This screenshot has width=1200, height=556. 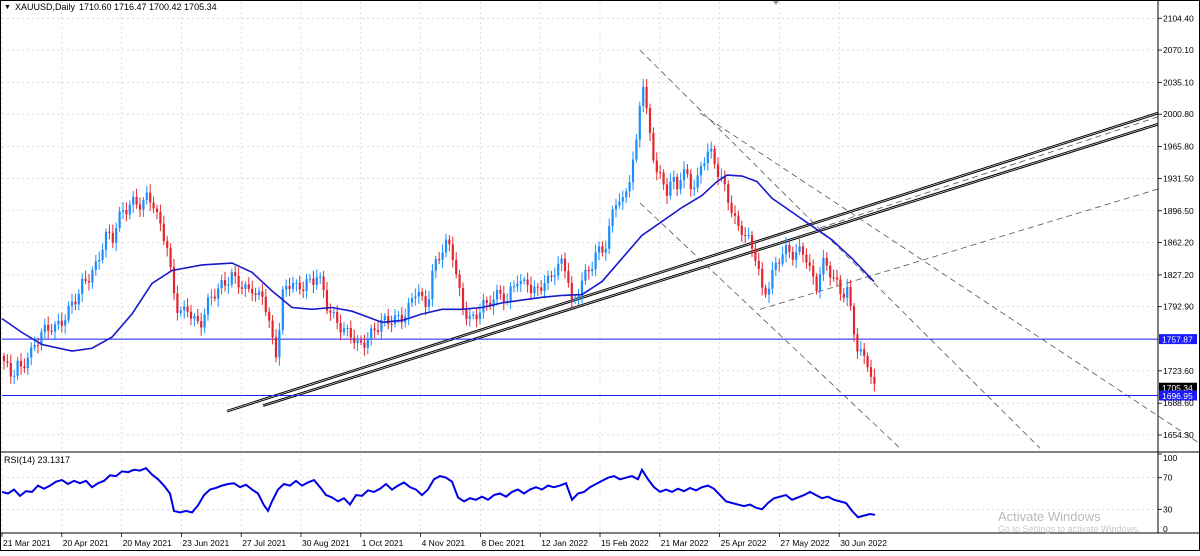 What do you see at coordinates (685, 543) in the screenshot?
I see `time-label: 21 Mar 2022` at bounding box center [685, 543].